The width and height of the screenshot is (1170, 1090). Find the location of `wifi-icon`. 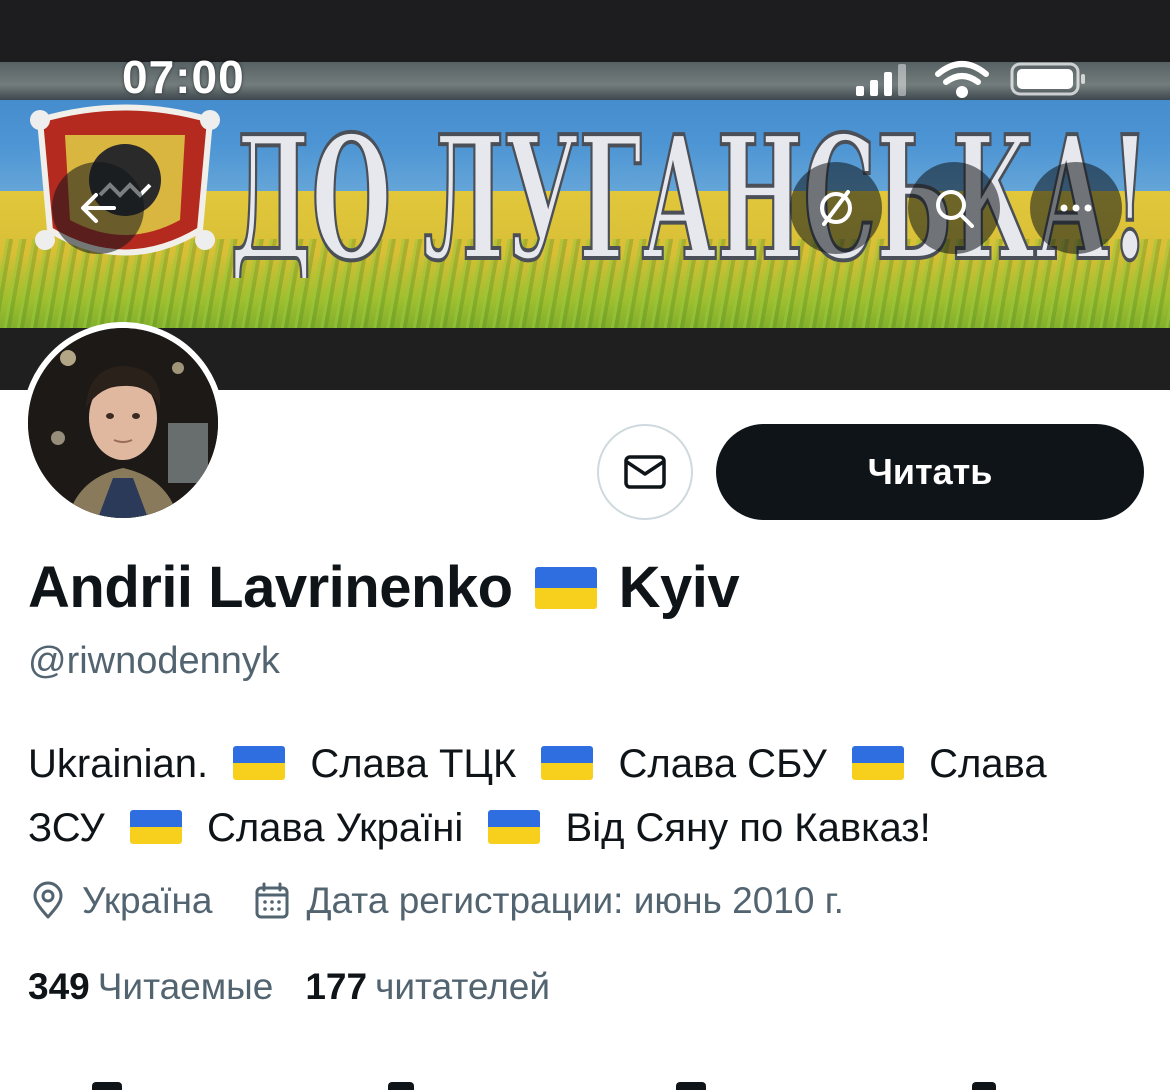

wifi-icon is located at coordinates (962, 79).